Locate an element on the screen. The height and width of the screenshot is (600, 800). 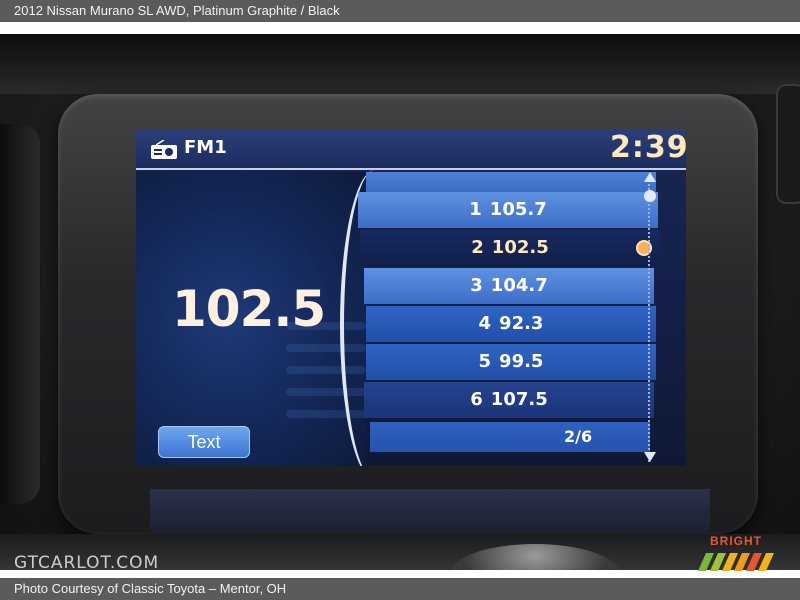
dash-top-panel is located at coordinates (400, 64).